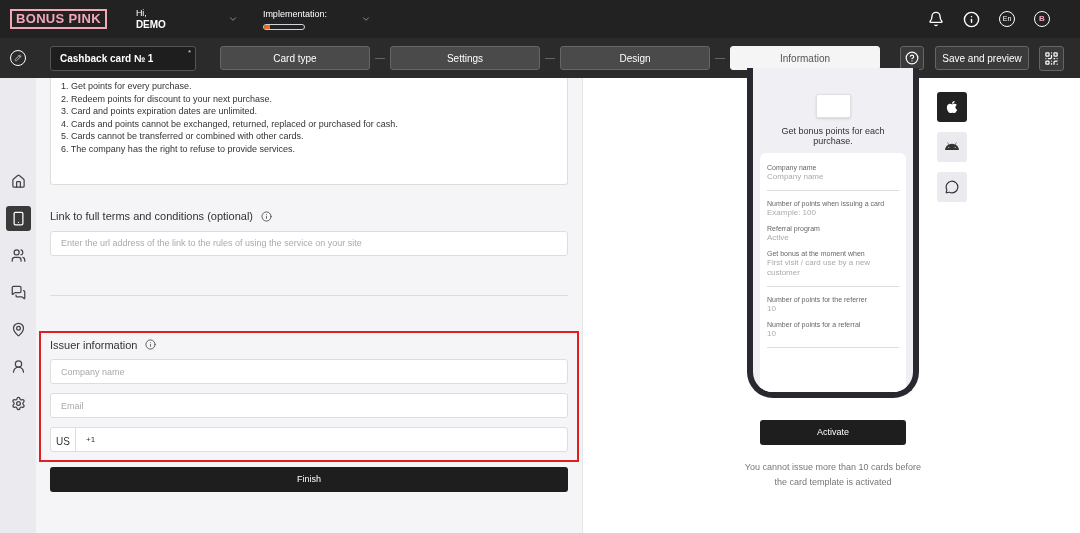 The image size is (1080, 533). I want to click on save-preview-button: Save and preview, so click(982, 58).